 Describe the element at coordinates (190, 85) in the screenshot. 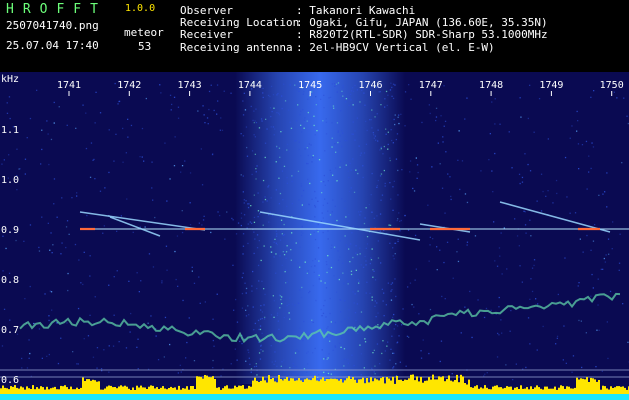

I see `x-tick-label: 1743` at that location.